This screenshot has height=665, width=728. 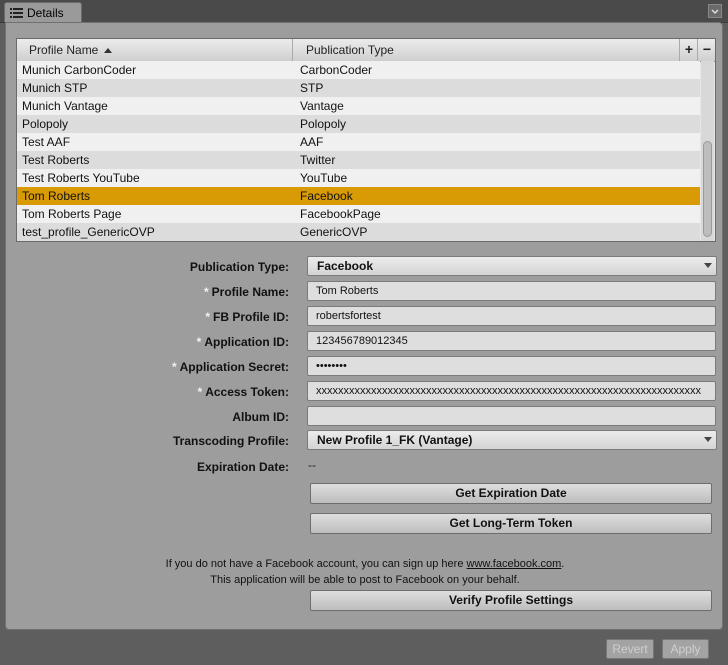 What do you see at coordinates (358, 232) in the screenshot?
I see `table-row: test_profile_GenericOVP GenericOVP` at bounding box center [358, 232].